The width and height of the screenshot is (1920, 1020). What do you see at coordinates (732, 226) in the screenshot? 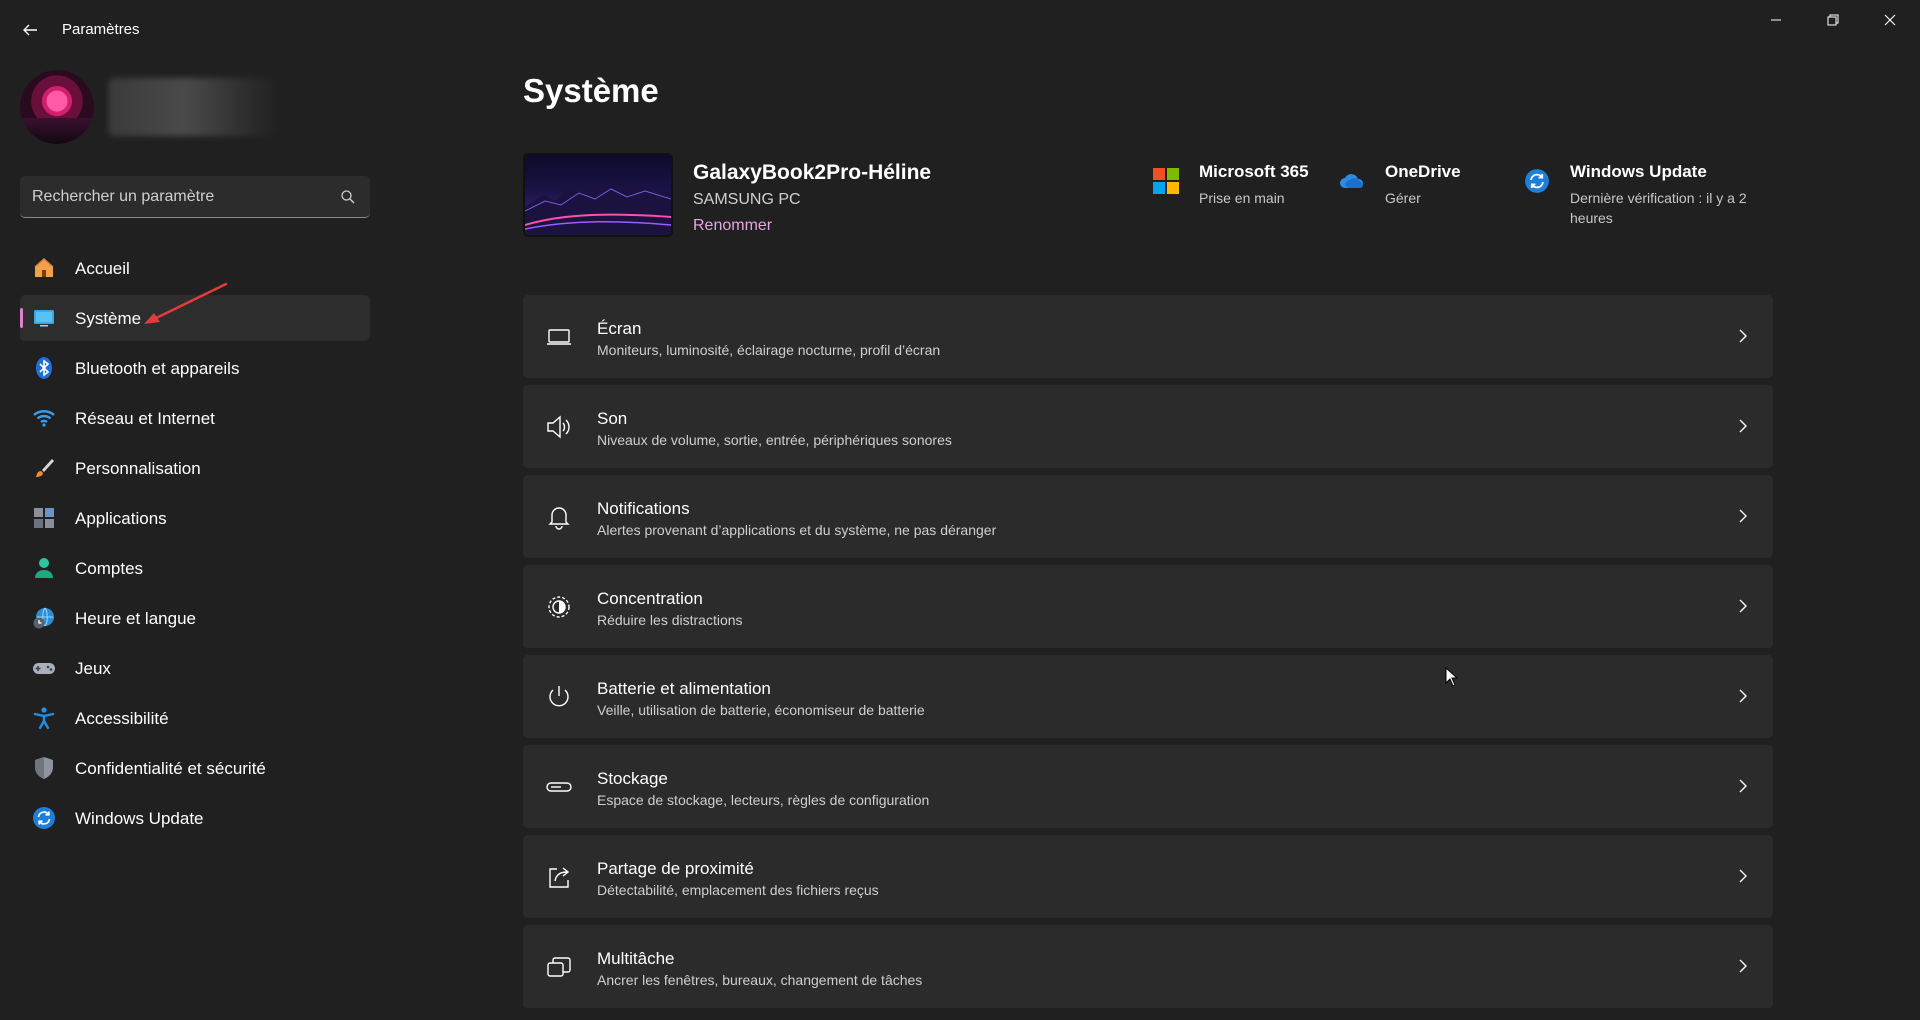
I see `rename-link: Renommer` at bounding box center [732, 226].